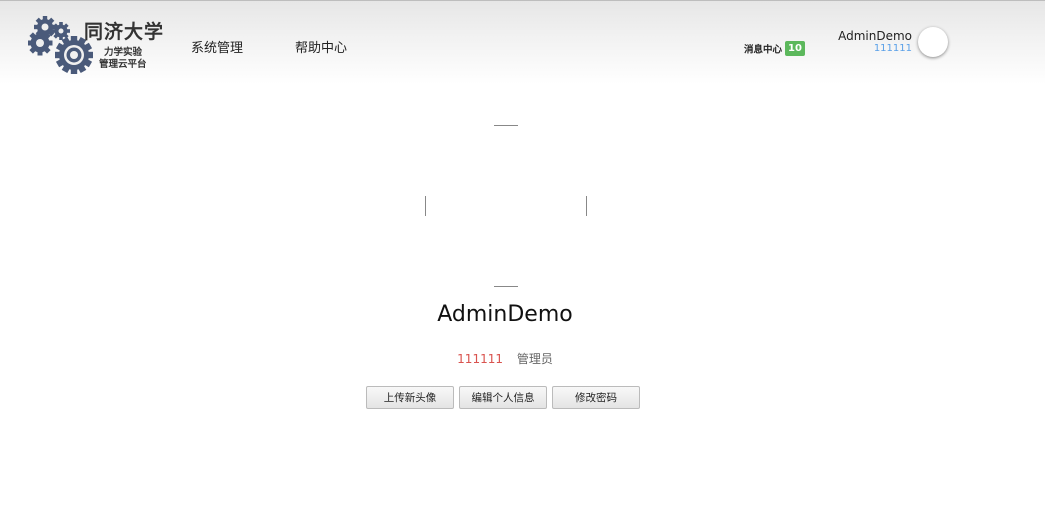 This screenshot has height=514, width=1045. What do you see at coordinates (480, 359) in the screenshot?
I see `profile-user-id: 111111` at bounding box center [480, 359].